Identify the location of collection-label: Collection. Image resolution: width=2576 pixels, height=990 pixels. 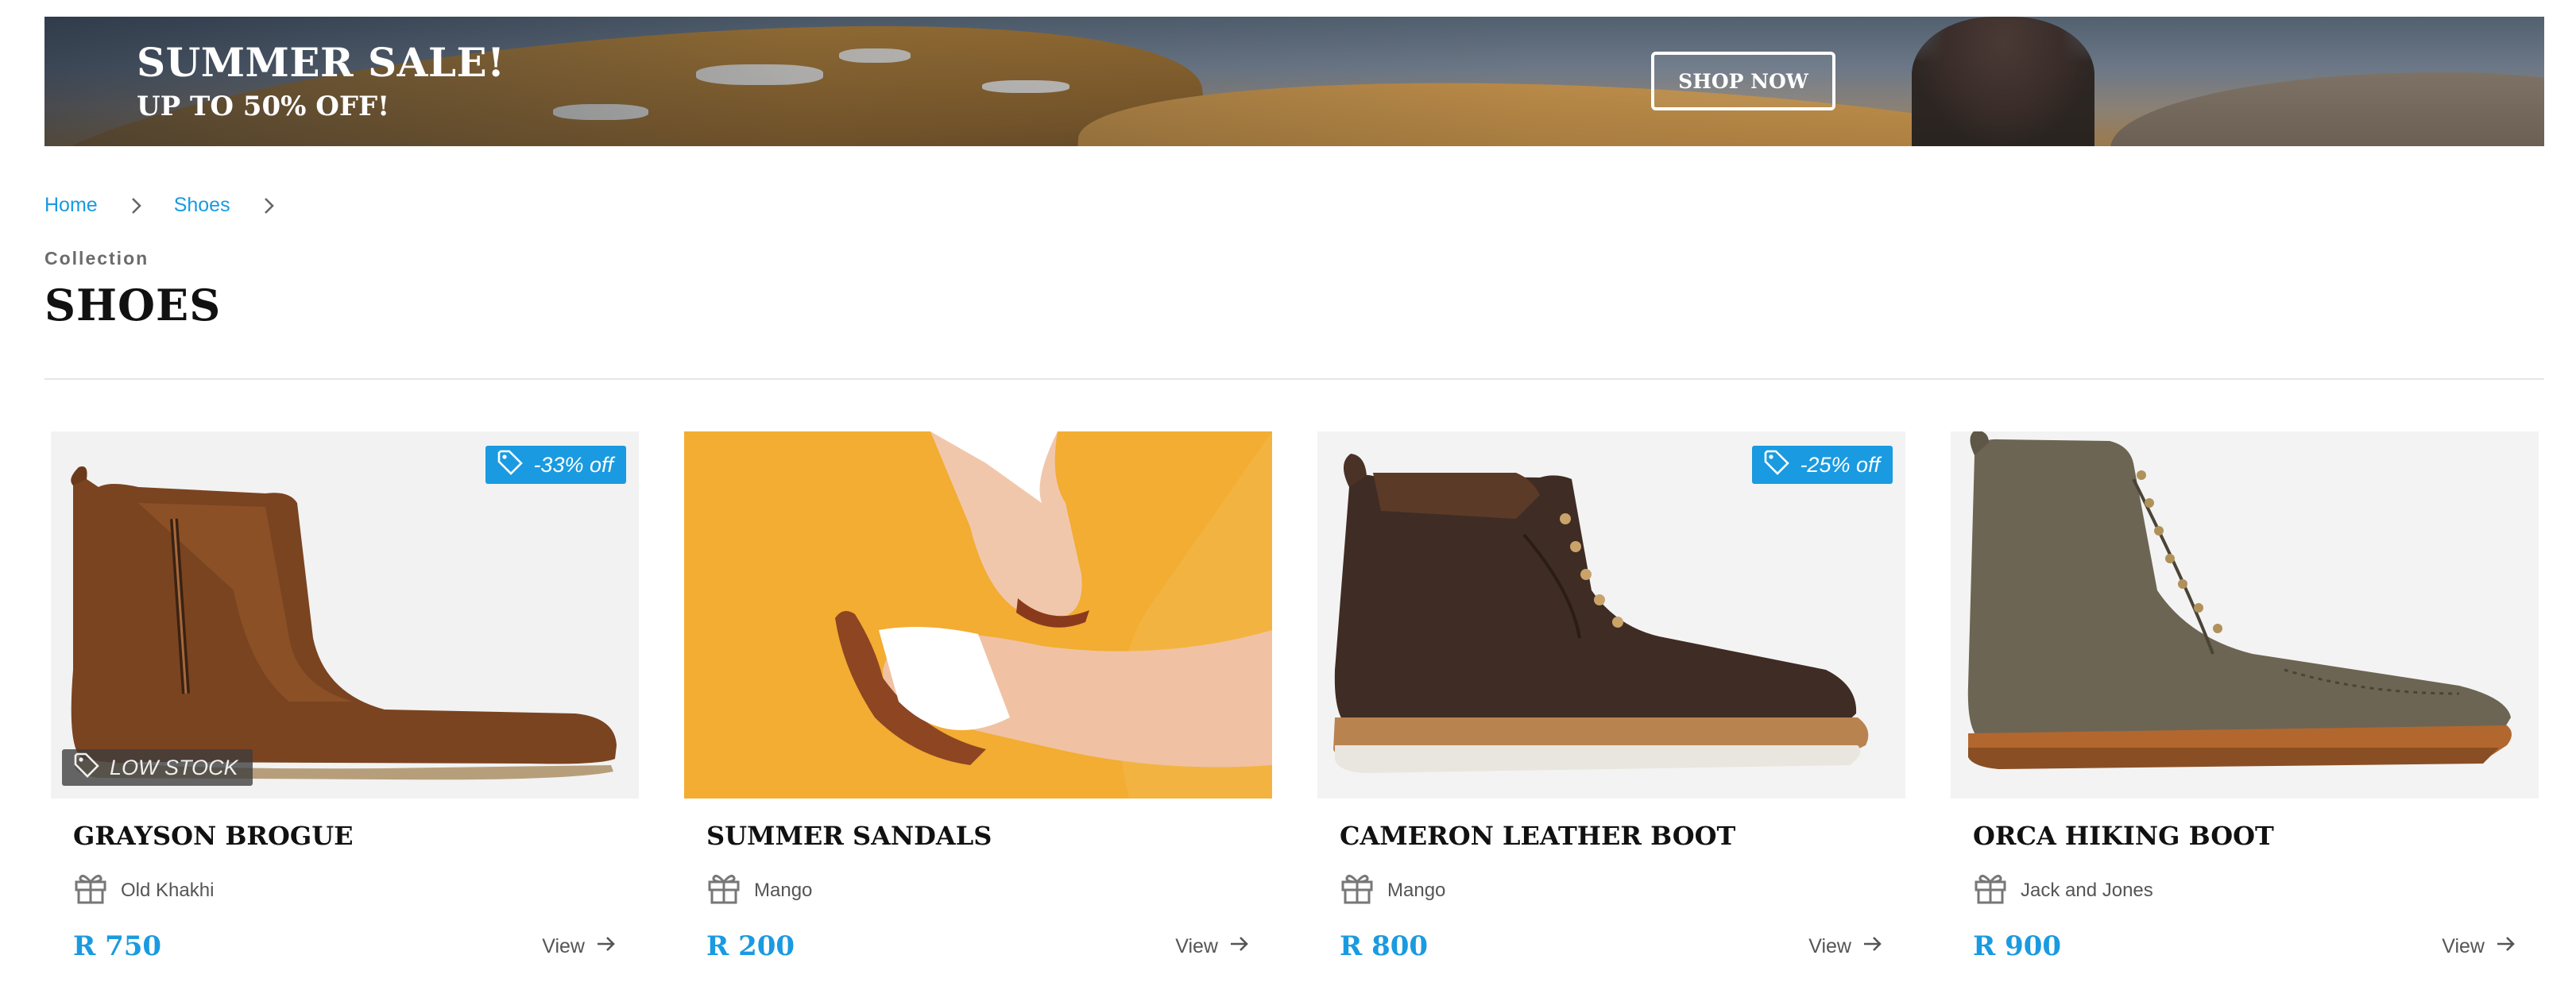
(96, 259).